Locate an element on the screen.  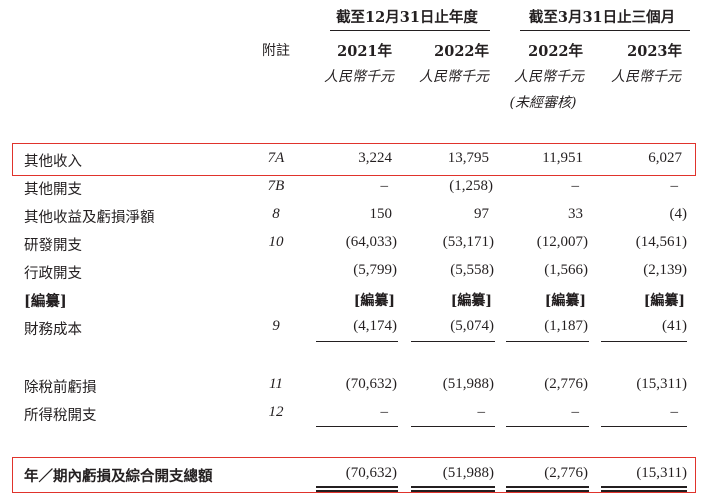
note-column-header: 附註 is located at coordinates (276, 51).